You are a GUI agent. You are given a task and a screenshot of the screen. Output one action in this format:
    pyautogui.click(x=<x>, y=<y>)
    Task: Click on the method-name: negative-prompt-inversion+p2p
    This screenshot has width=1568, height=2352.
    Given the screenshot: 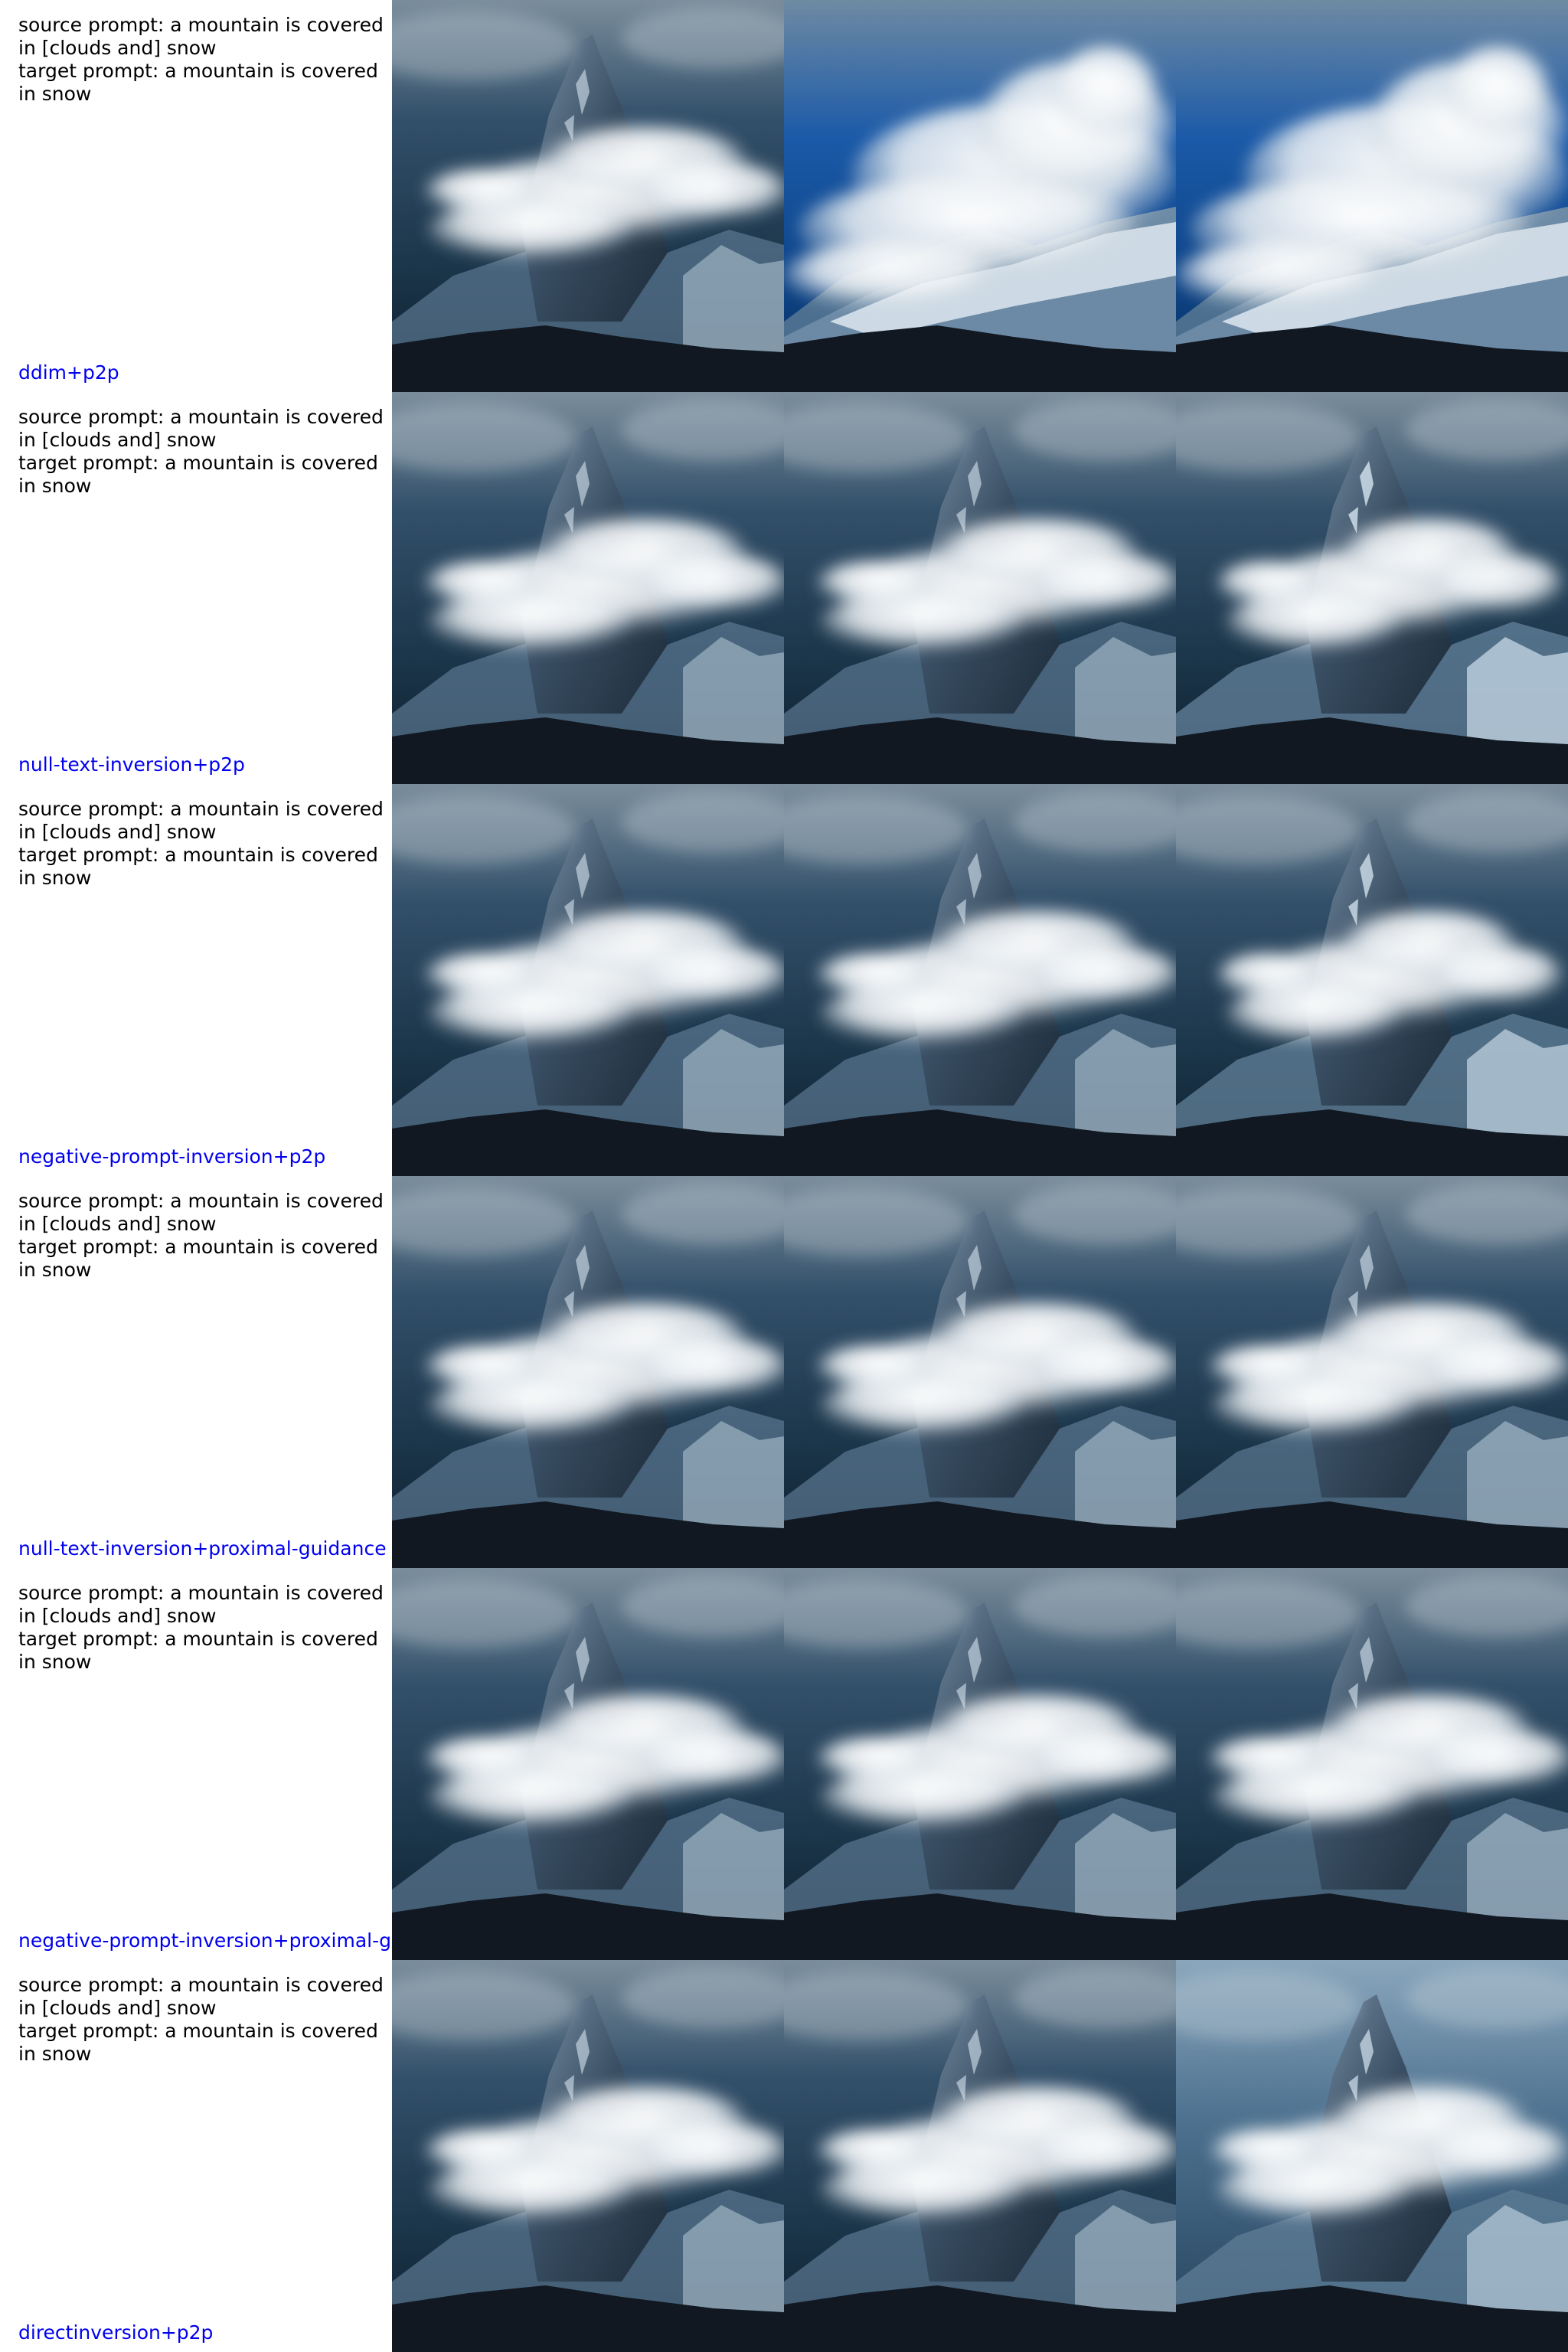 What is the action you would take?
    pyautogui.click(x=172, y=1156)
    